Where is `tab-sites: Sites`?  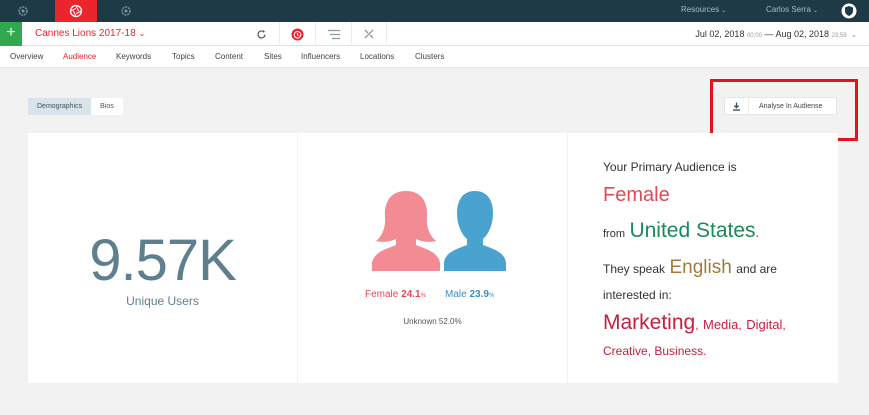
tab-sites: Sites is located at coordinates (273, 56).